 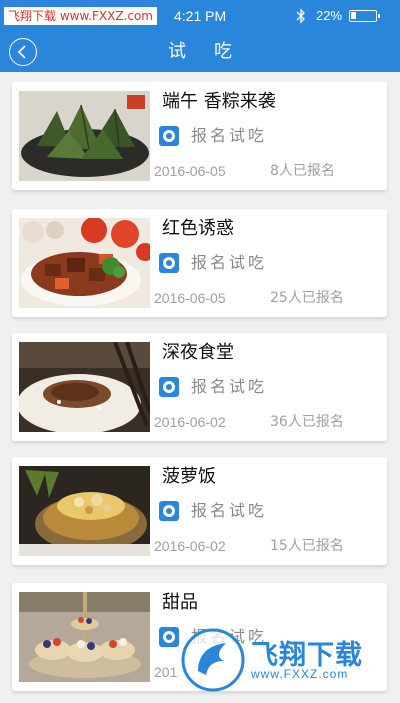 What do you see at coordinates (307, 546) in the screenshot?
I see `signup-count: 15人已报名` at bounding box center [307, 546].